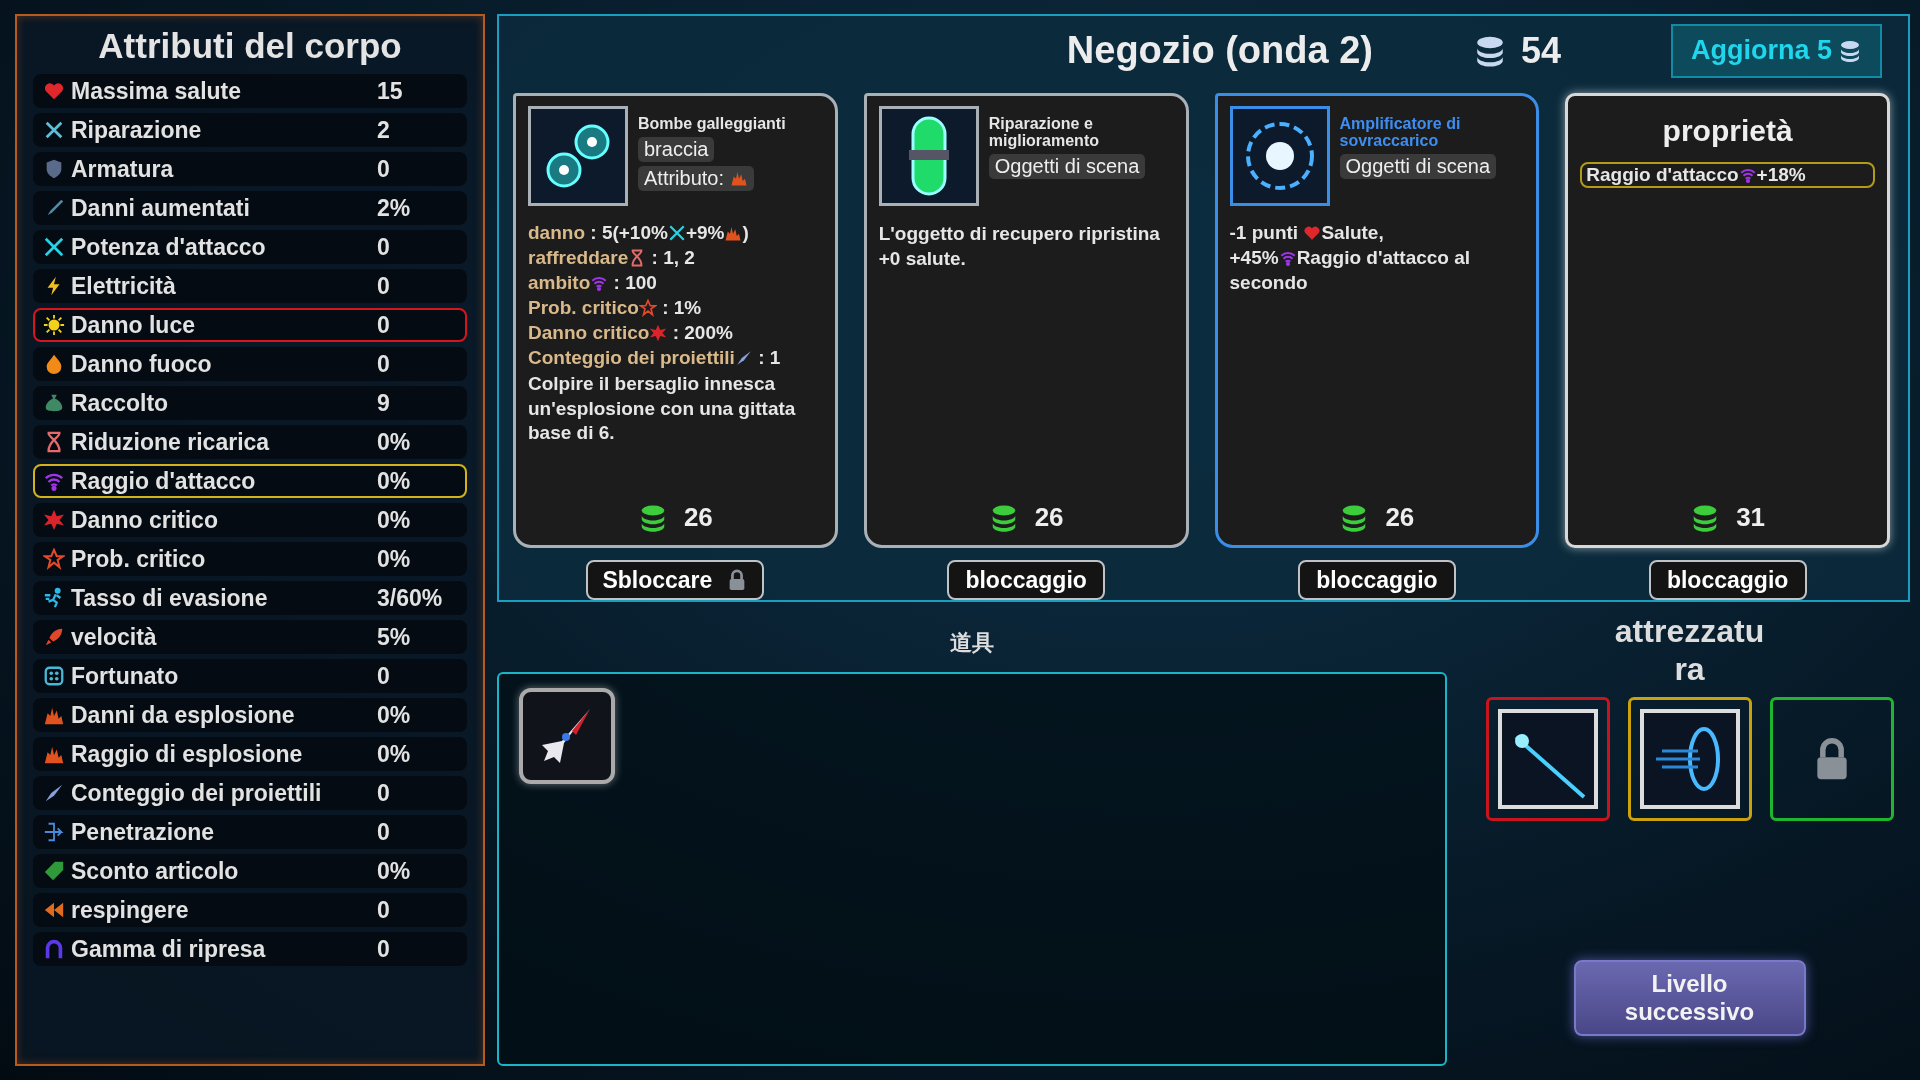 This screenshot has width=1920, height=1080. What do you see at coordinates (133, 325) in the screenshot?
I see `attribute-label: Danno luce` at bounding box center [133, 325].